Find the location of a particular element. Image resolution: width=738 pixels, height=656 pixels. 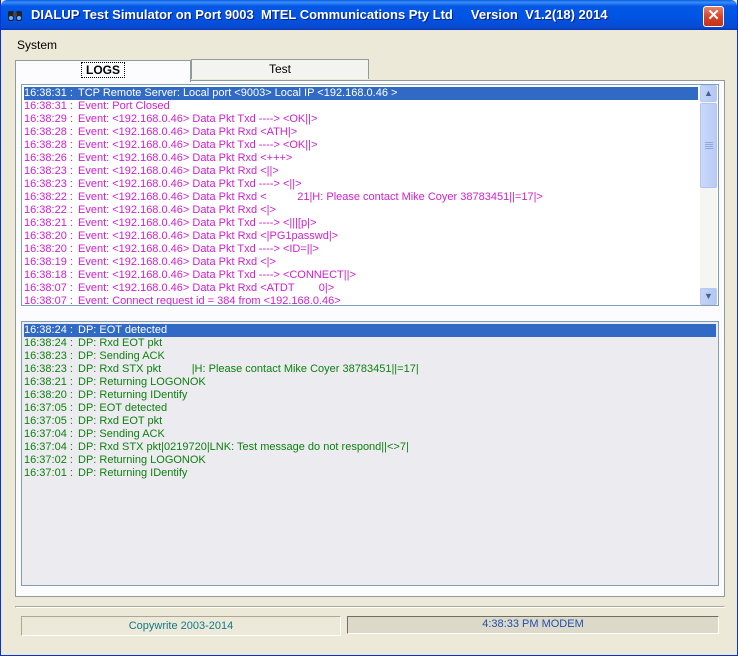

tab-test: Test is located at coordinates (280, 69).